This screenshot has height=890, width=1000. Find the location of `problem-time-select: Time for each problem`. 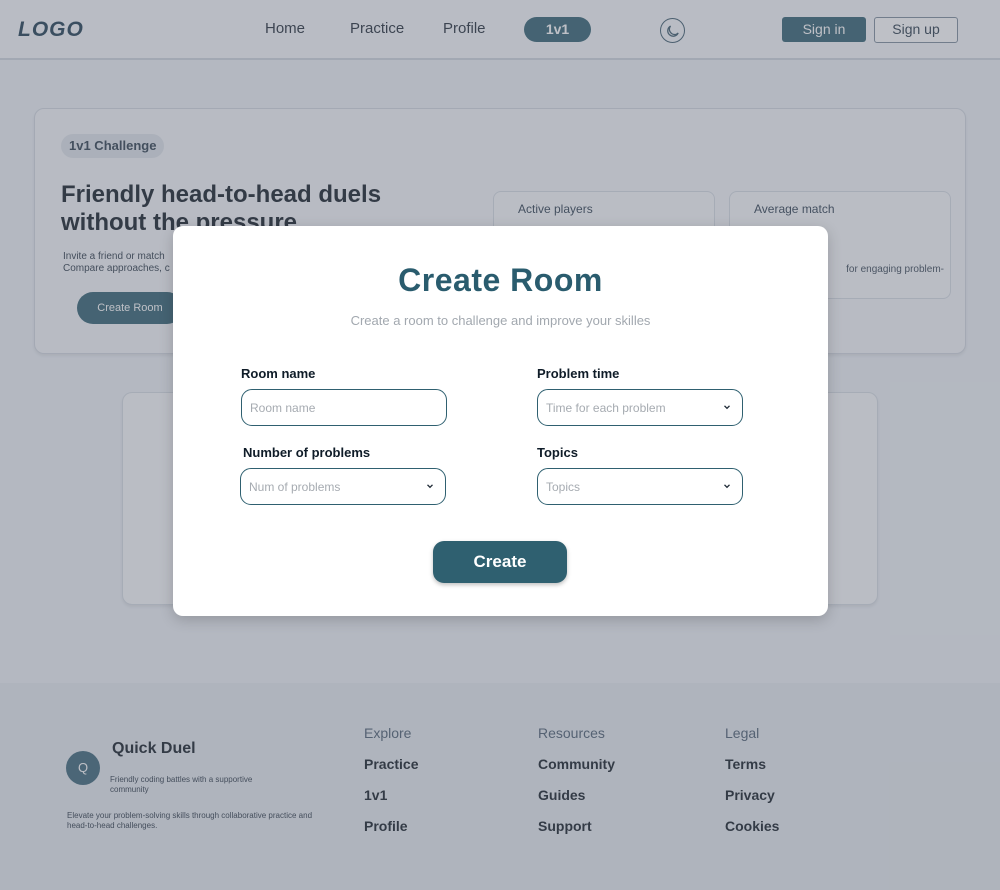

problem-time-select: Time for each problem is located at coordinates (640, 407).